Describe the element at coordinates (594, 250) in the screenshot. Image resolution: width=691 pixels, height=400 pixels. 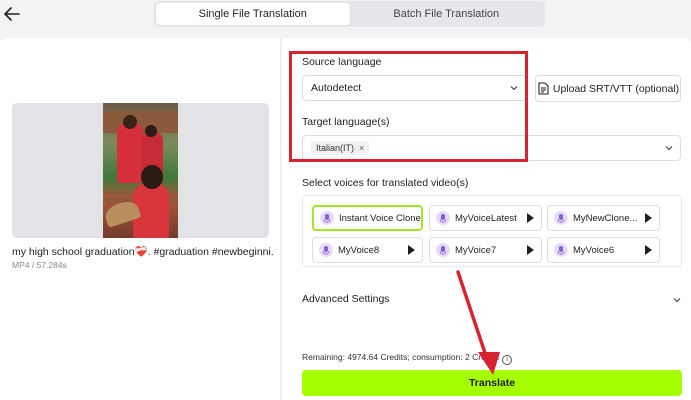
I see `voice-name: MyVoice6` at that location.